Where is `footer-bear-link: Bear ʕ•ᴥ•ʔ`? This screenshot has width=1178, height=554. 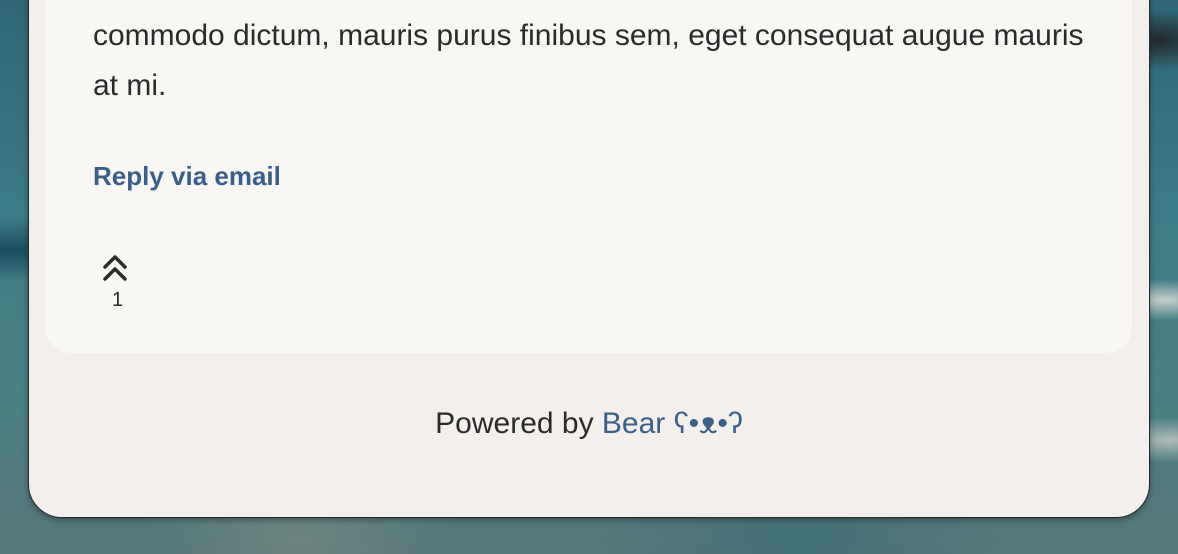 footer-bear-link: Bear ʕ•ᴥ•ʔ is located at coordinates (672, 423).